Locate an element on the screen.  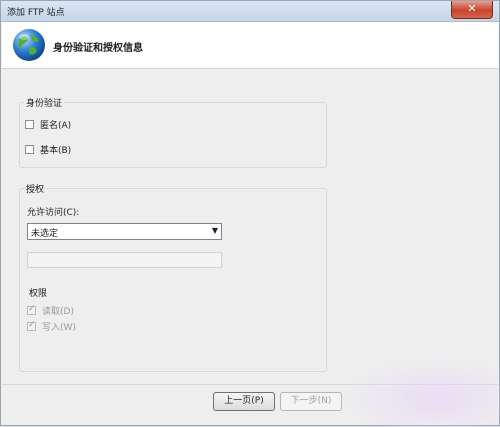
window-title: 添加 FTP 站点 is located at coordinates (36, 13).